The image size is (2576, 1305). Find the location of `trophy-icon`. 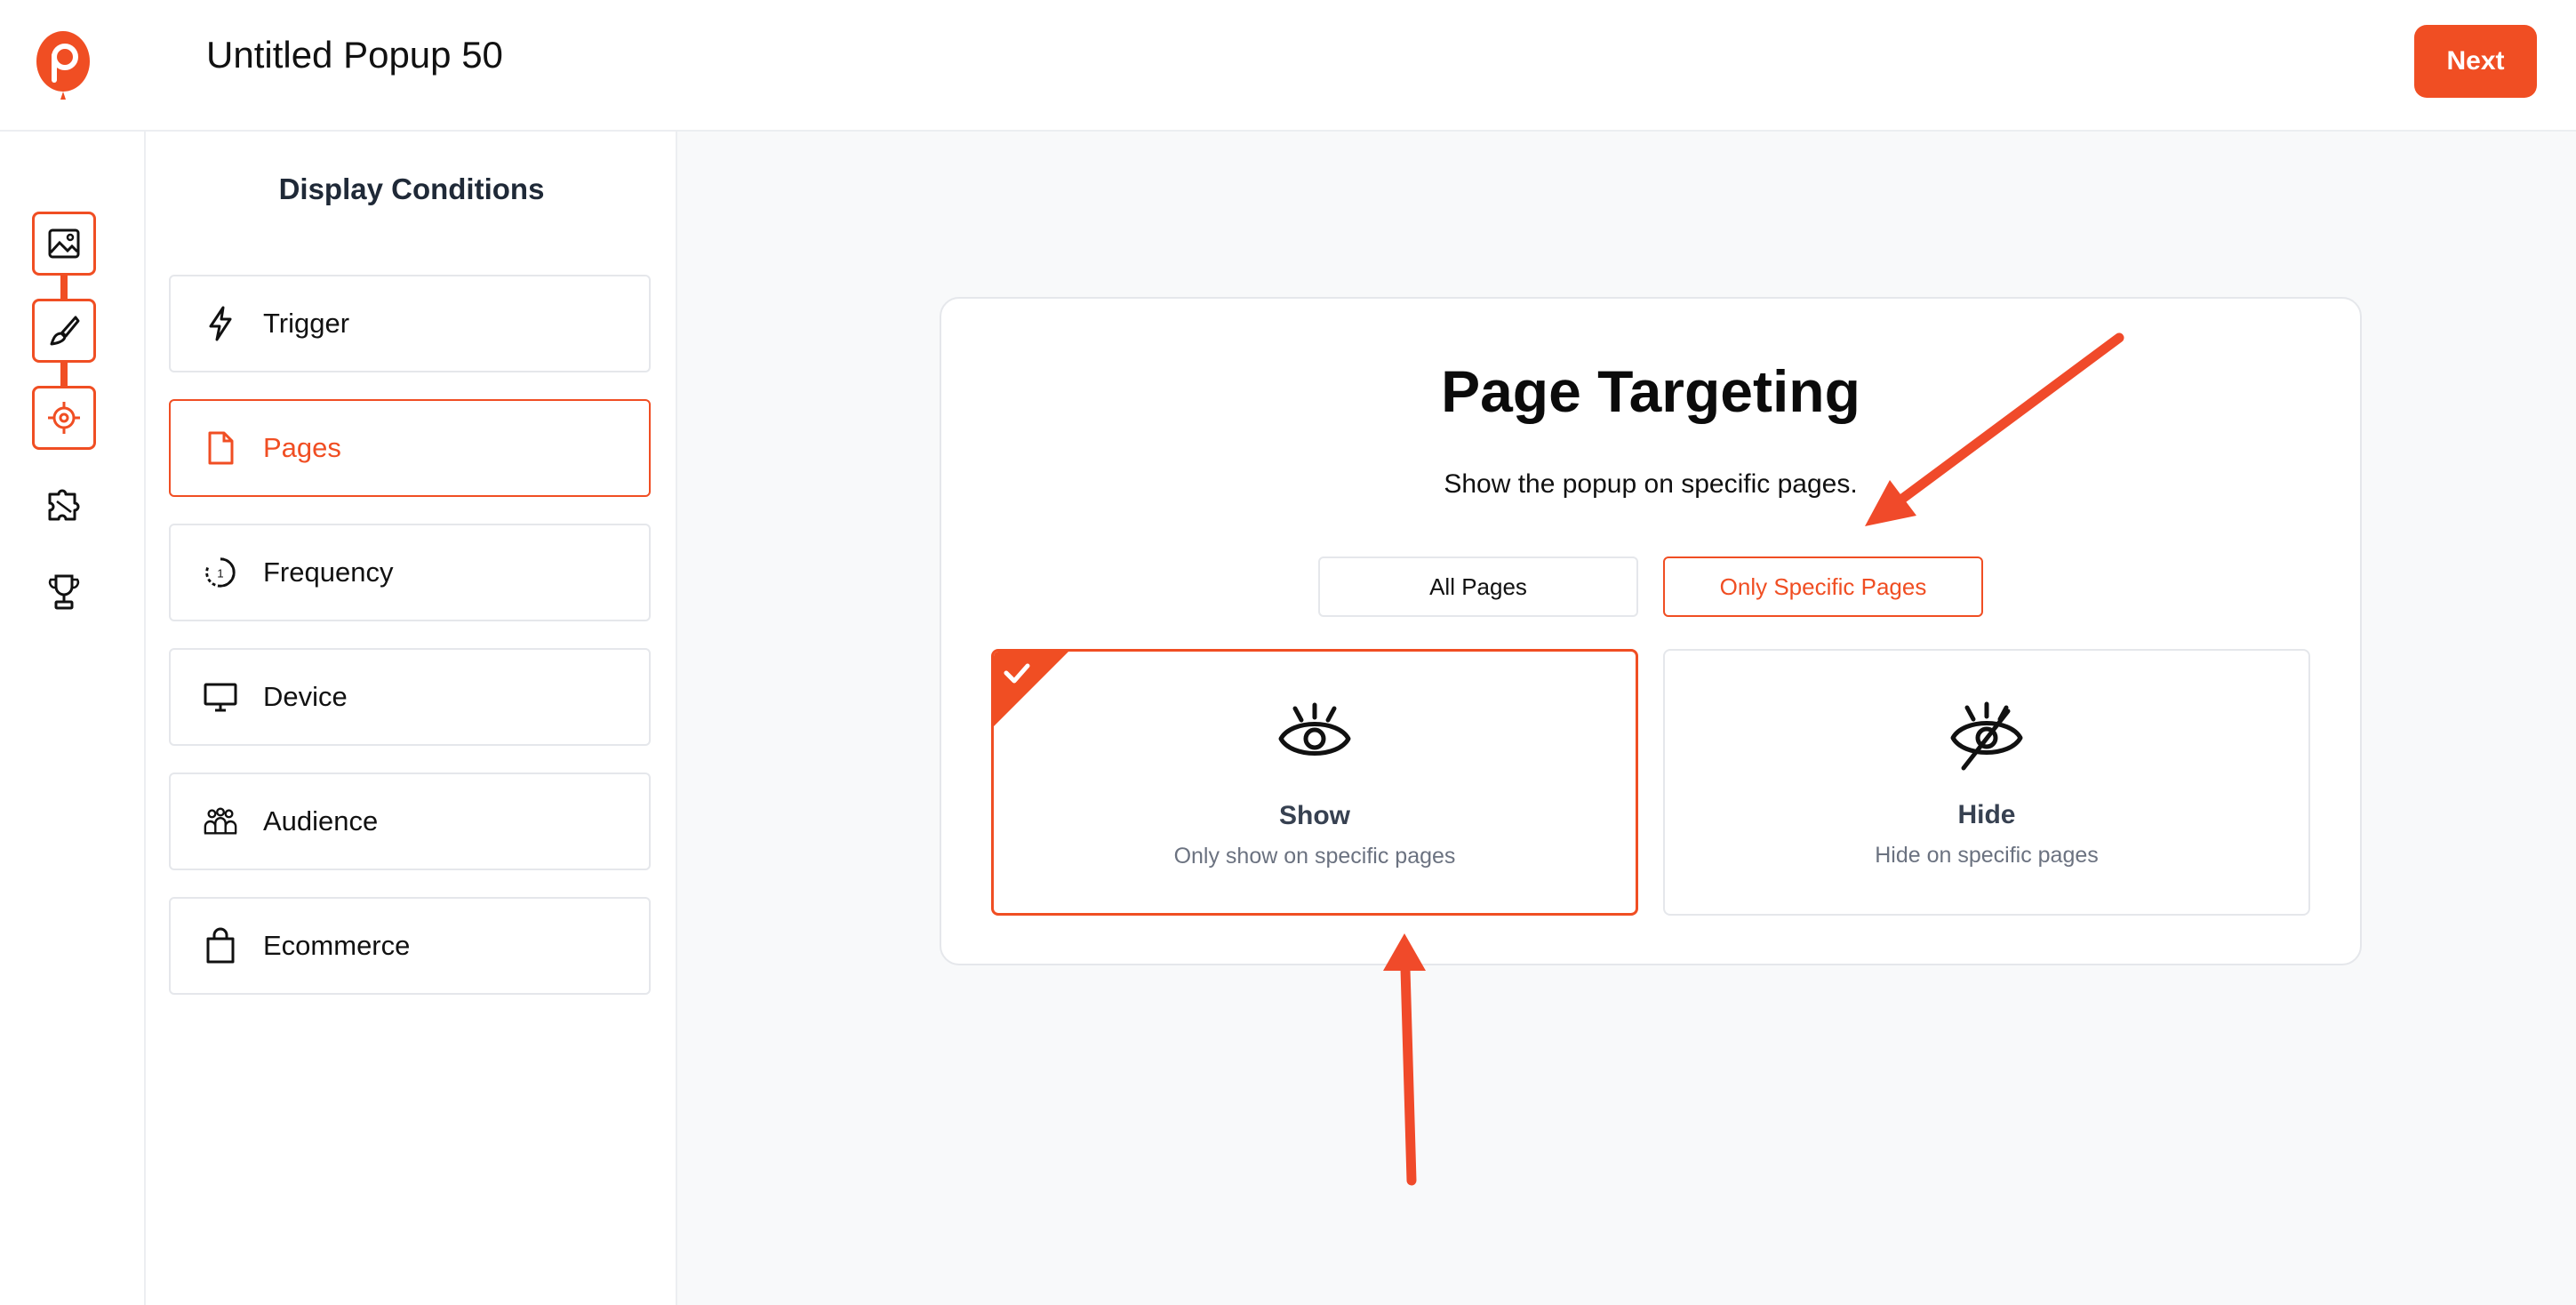

trophy-icon is located at coordinates (64, 592).